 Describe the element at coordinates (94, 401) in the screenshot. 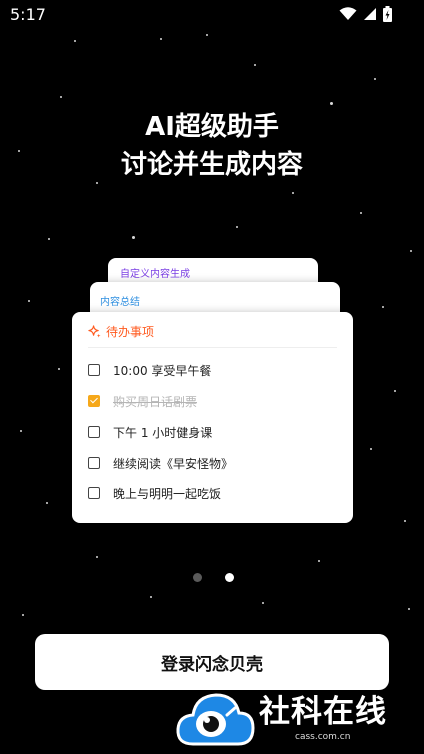

I see `checkbox-checked` at that location.